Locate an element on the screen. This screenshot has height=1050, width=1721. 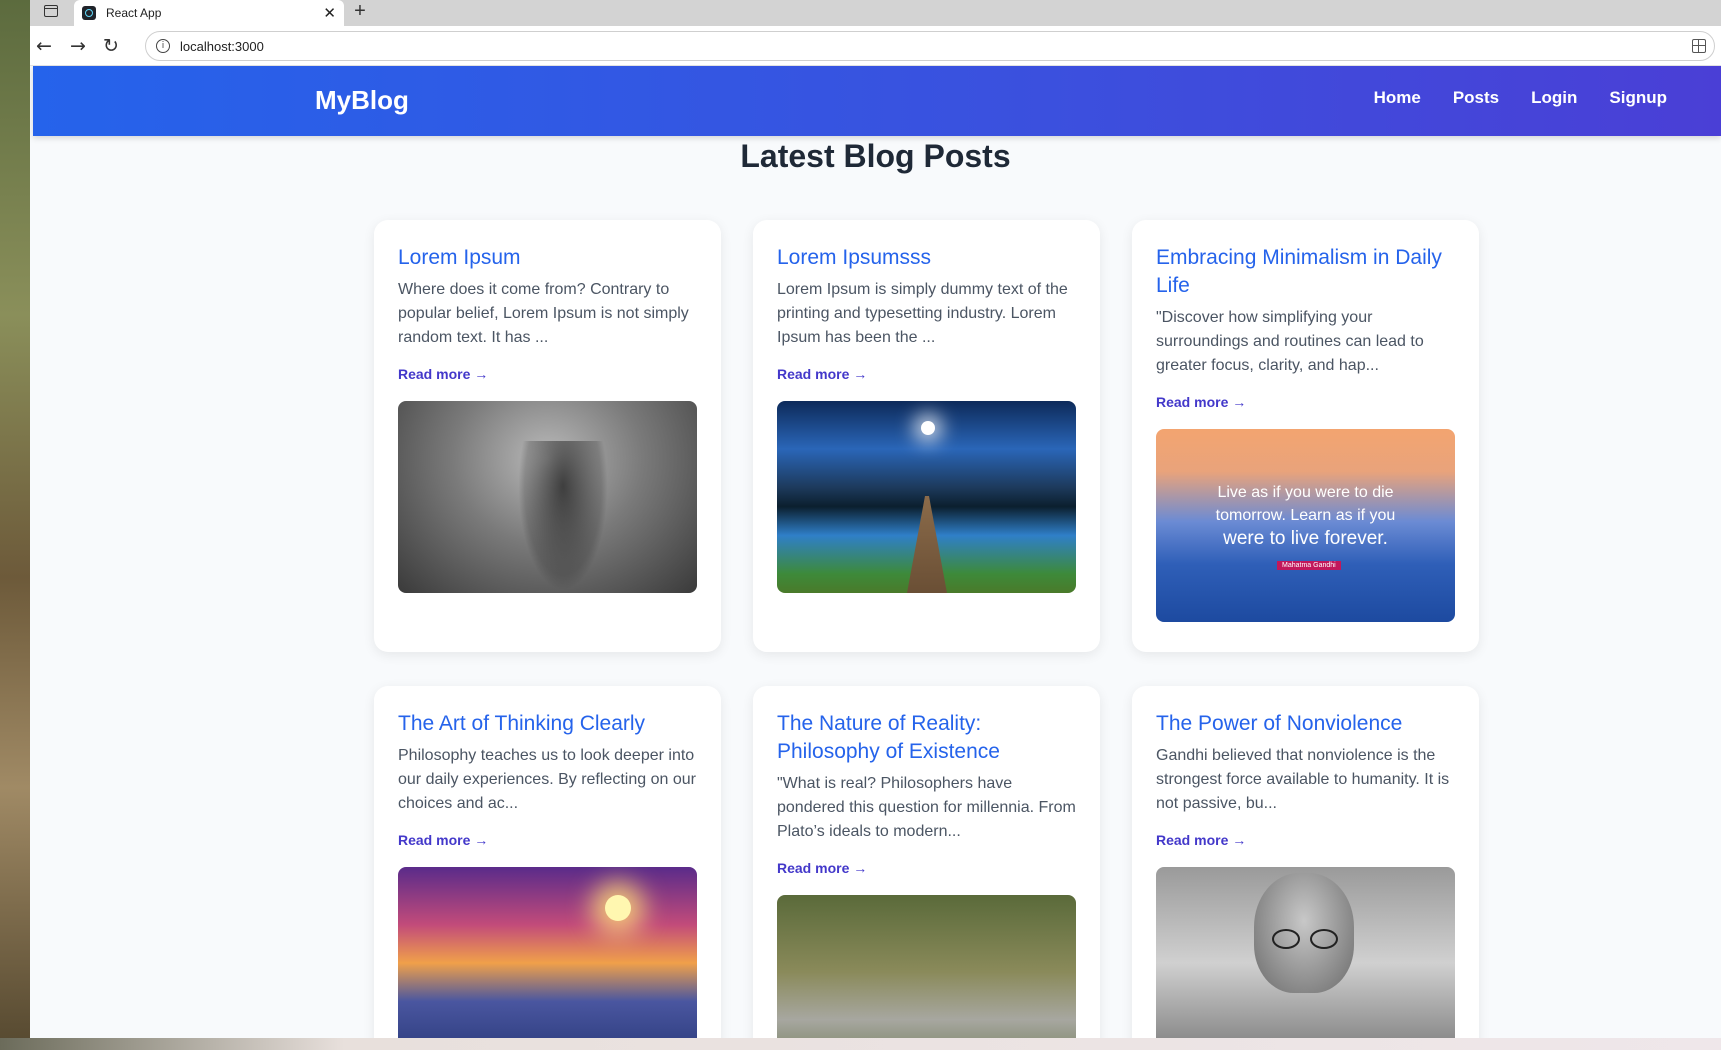
gandhi-portrait-image is located at coordinates (1305, 952).